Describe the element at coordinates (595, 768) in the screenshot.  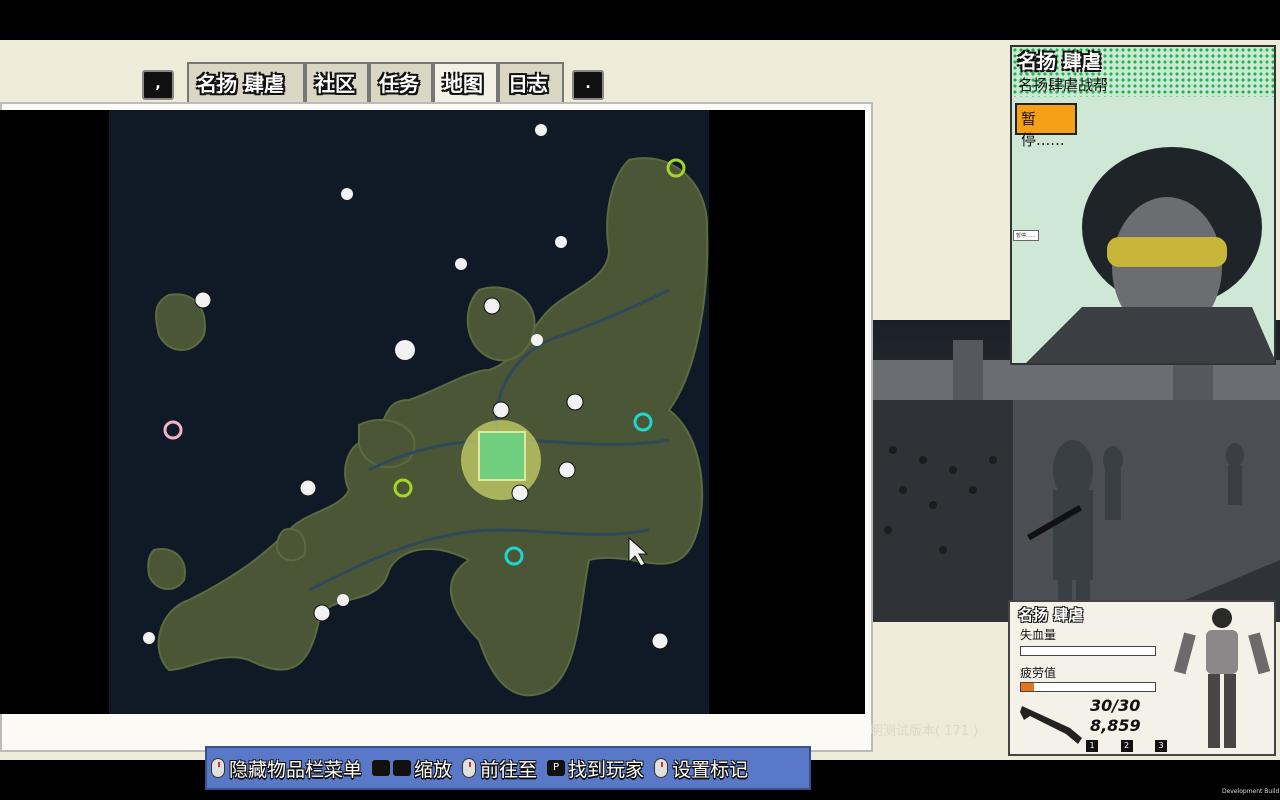
I see `hint-find-player: P 找到玩家` at that location.